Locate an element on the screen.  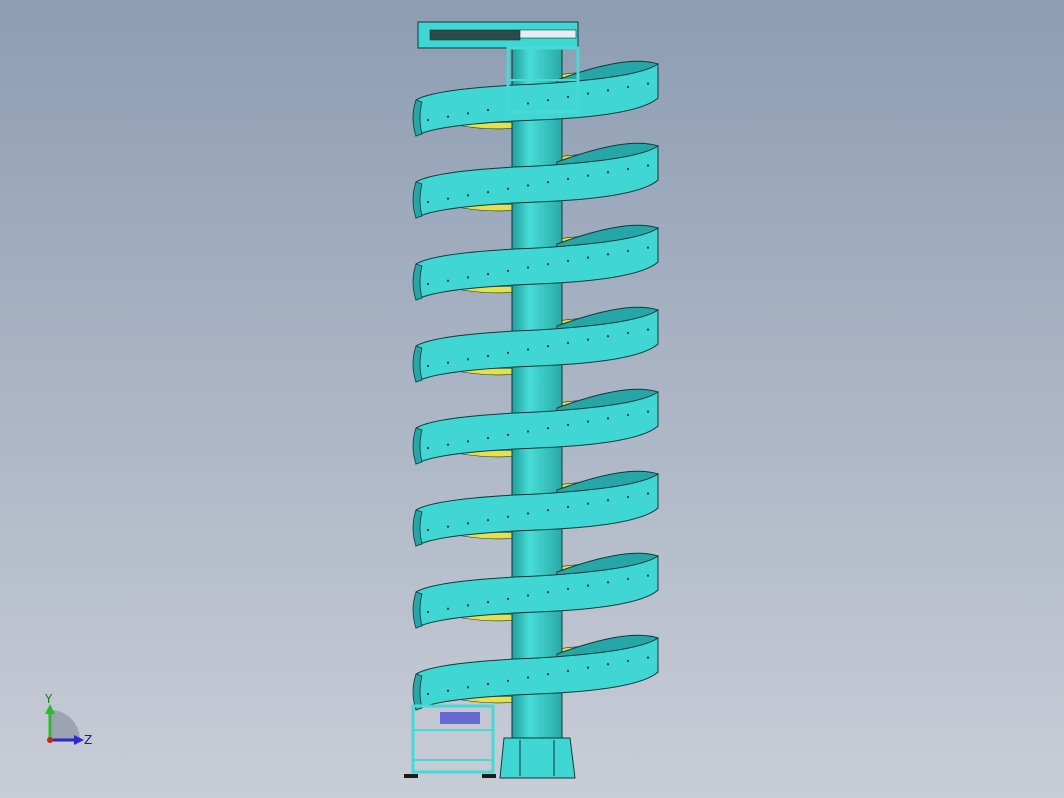
coordinate-triad: Y Z is located at coordinates (70, 725).